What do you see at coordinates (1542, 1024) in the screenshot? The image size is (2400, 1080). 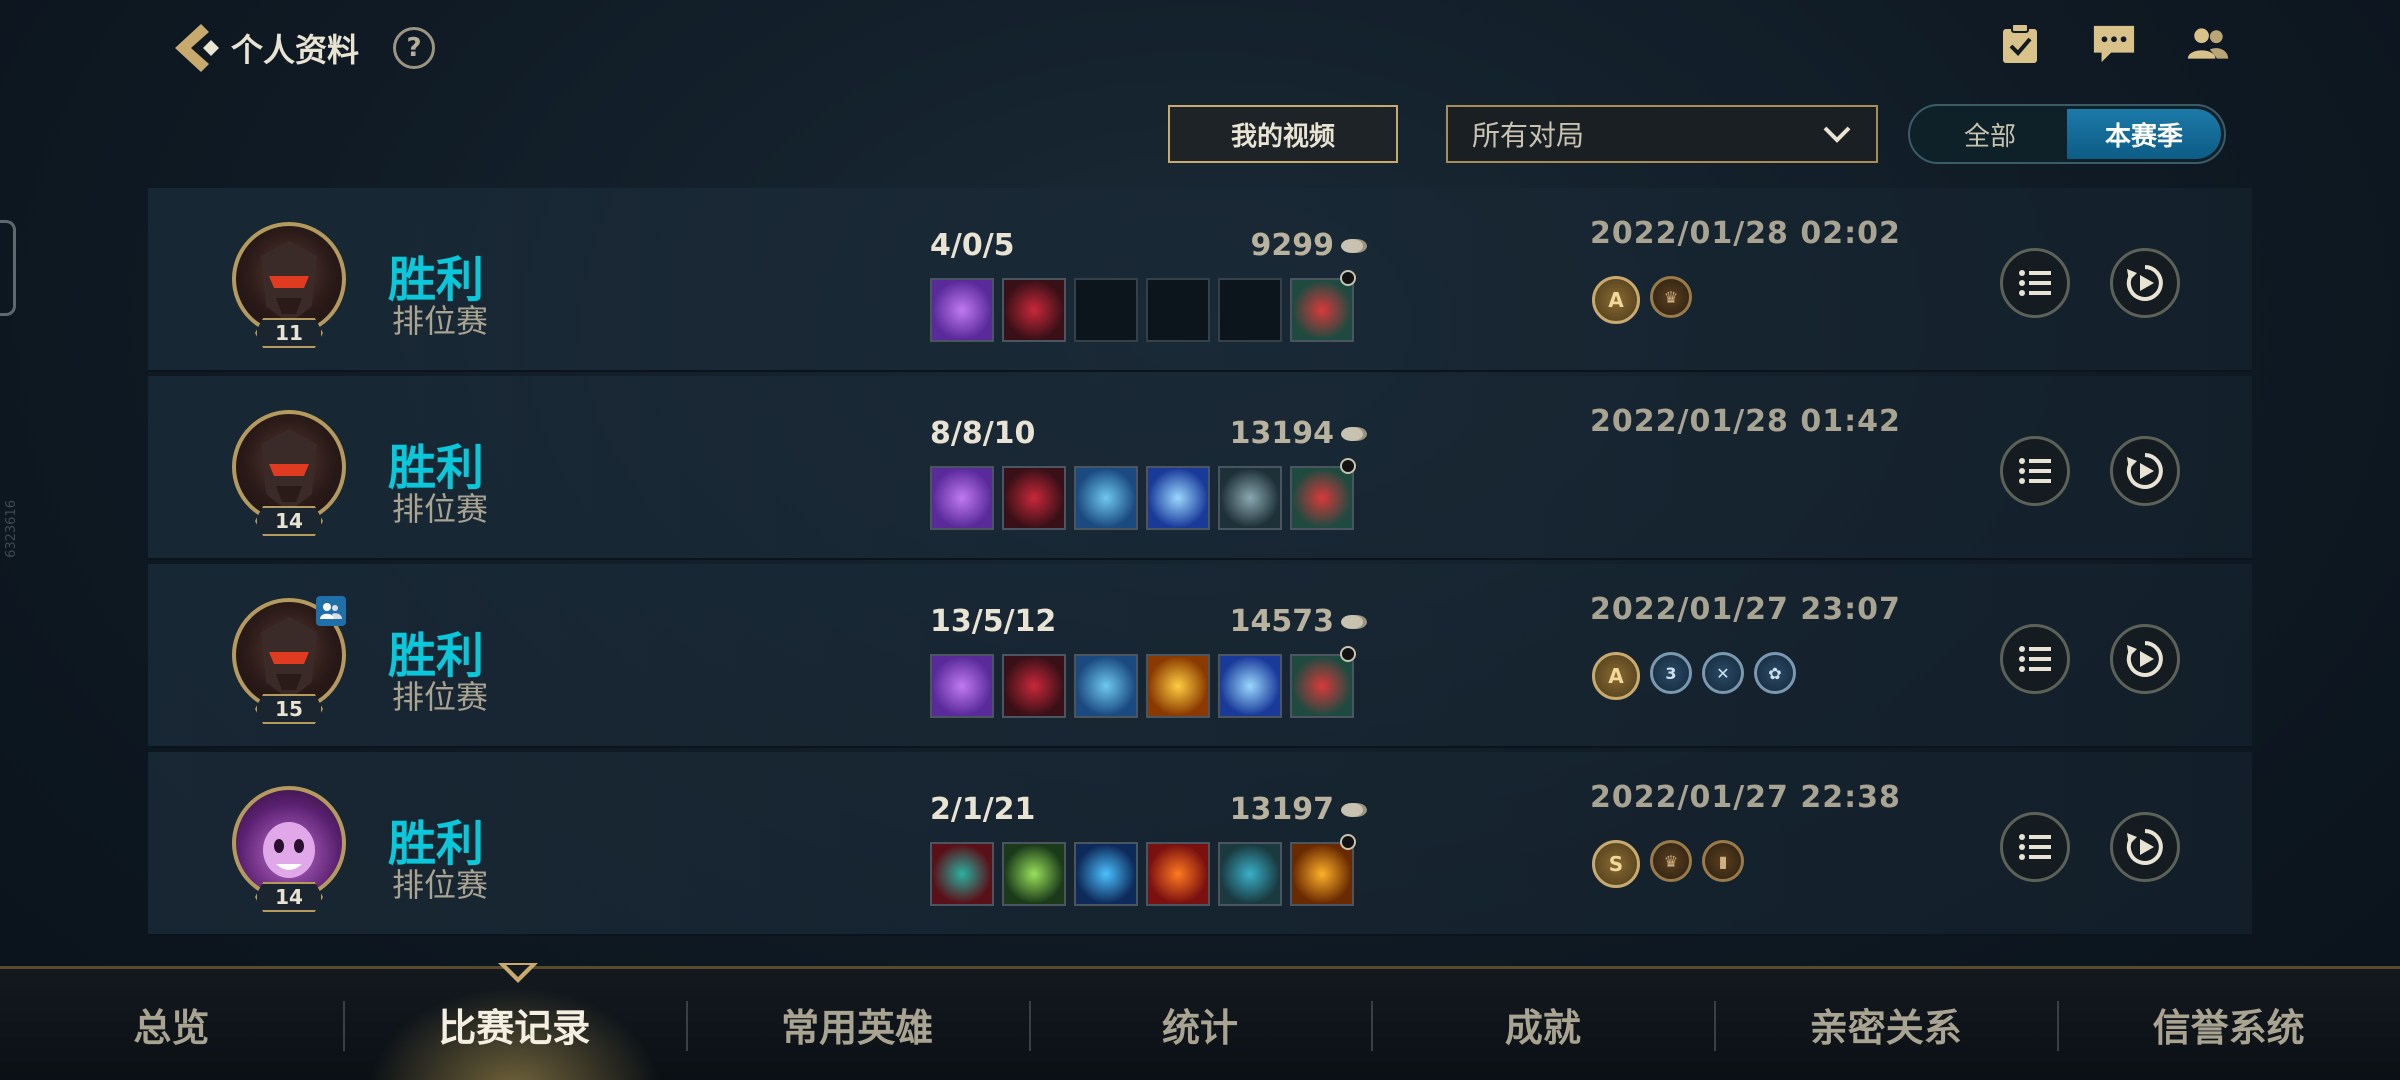 I see `nav-tab: 成就` at bounding box center [1542, 1024].